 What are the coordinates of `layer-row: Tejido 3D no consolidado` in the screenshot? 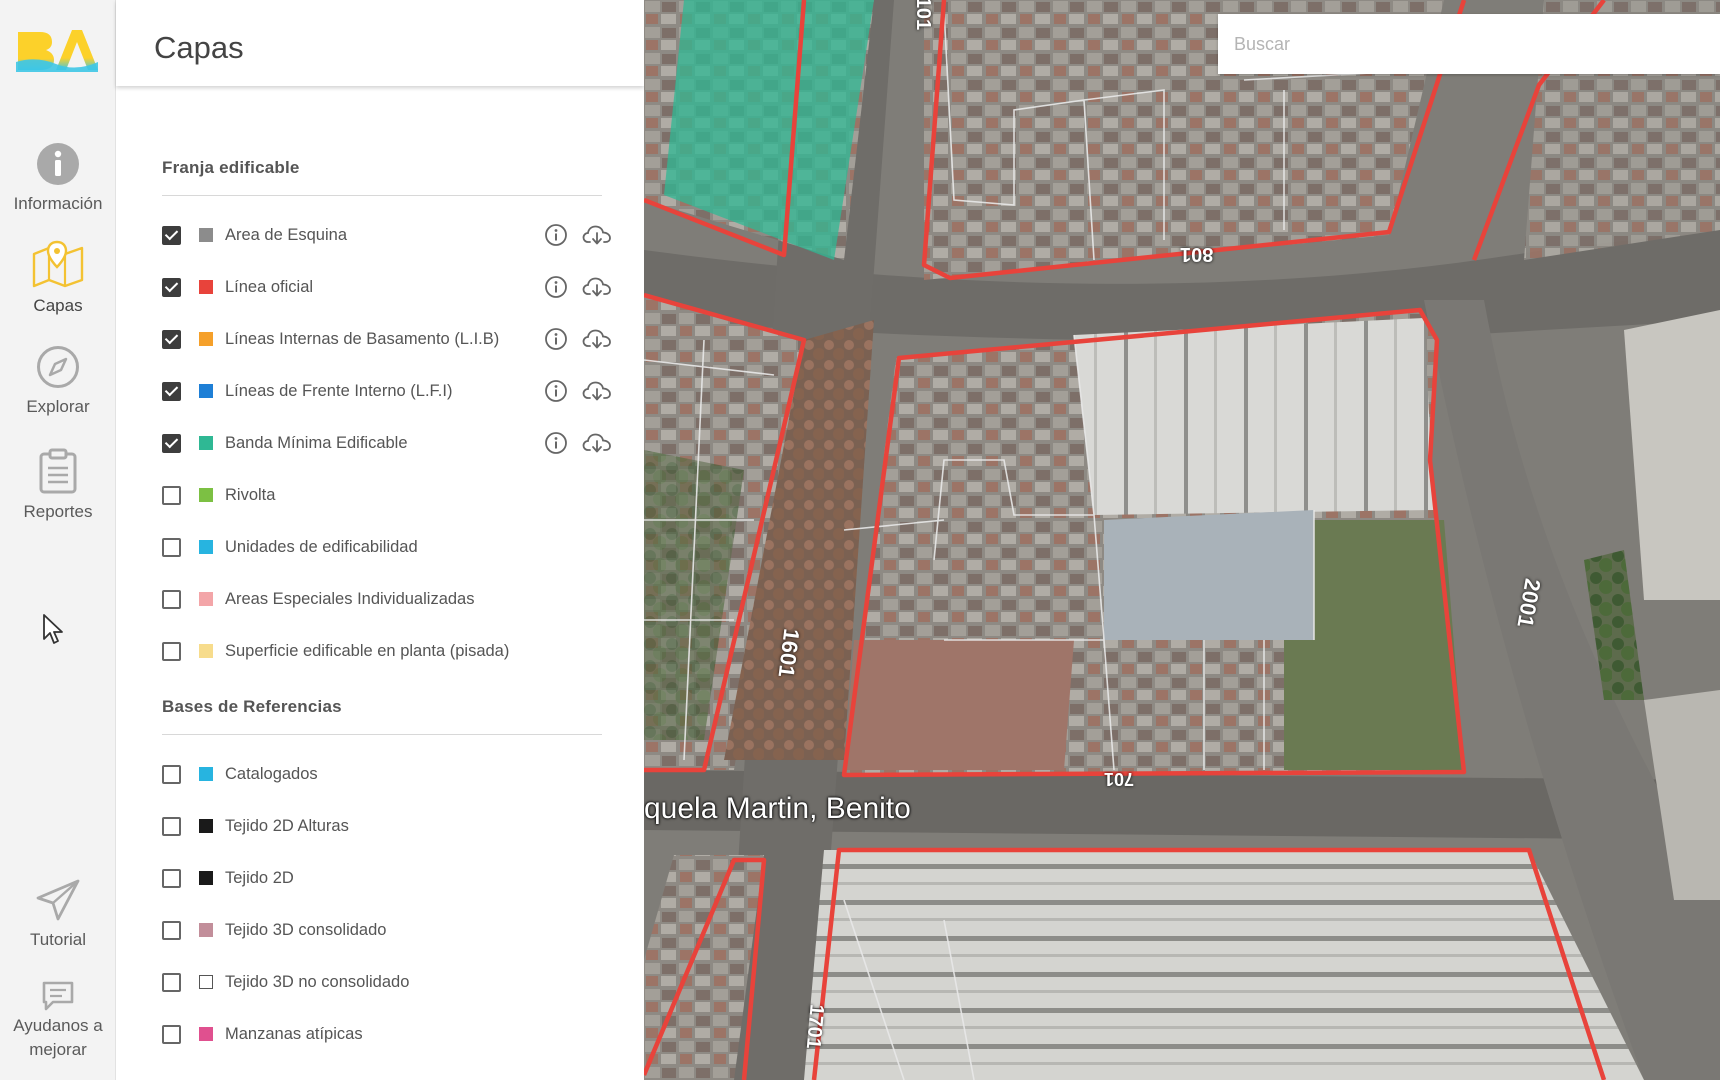 It's located at (387, 982).